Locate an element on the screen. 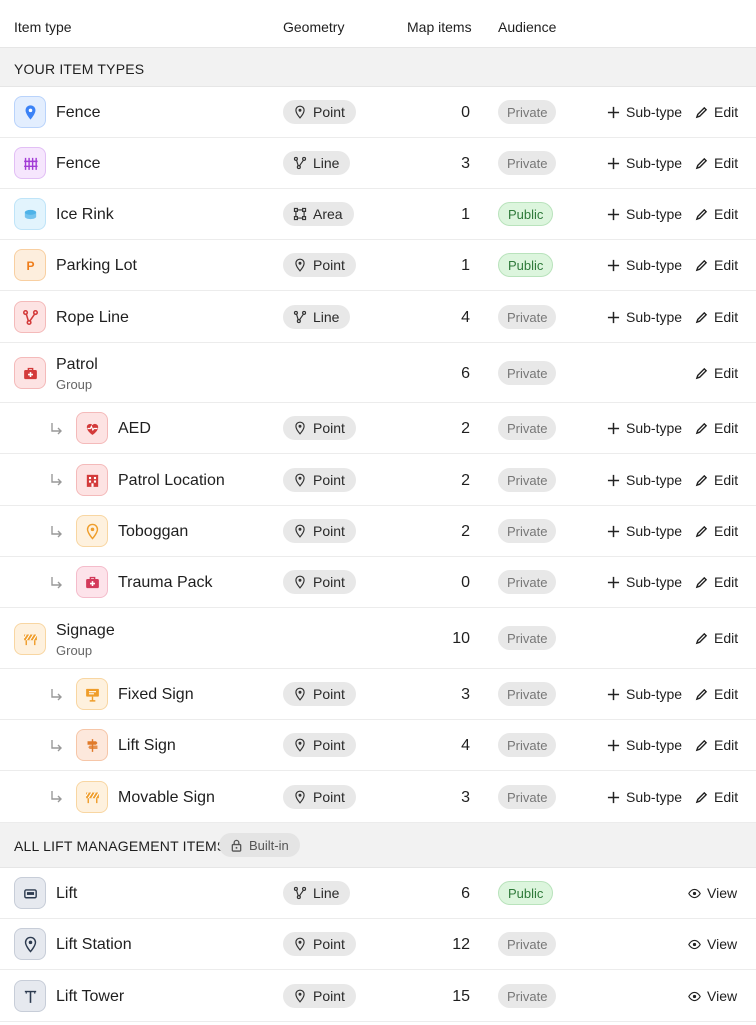 The width and height of the screenshot is (756, 1025). map-items-count: 4 is located at coordinates (465, 317).